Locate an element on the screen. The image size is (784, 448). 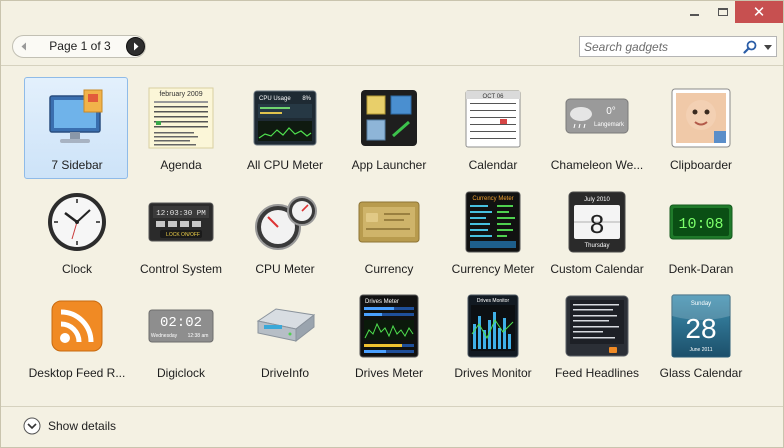
gadget-label: Clipboarder is located at coordinates (701, 165).